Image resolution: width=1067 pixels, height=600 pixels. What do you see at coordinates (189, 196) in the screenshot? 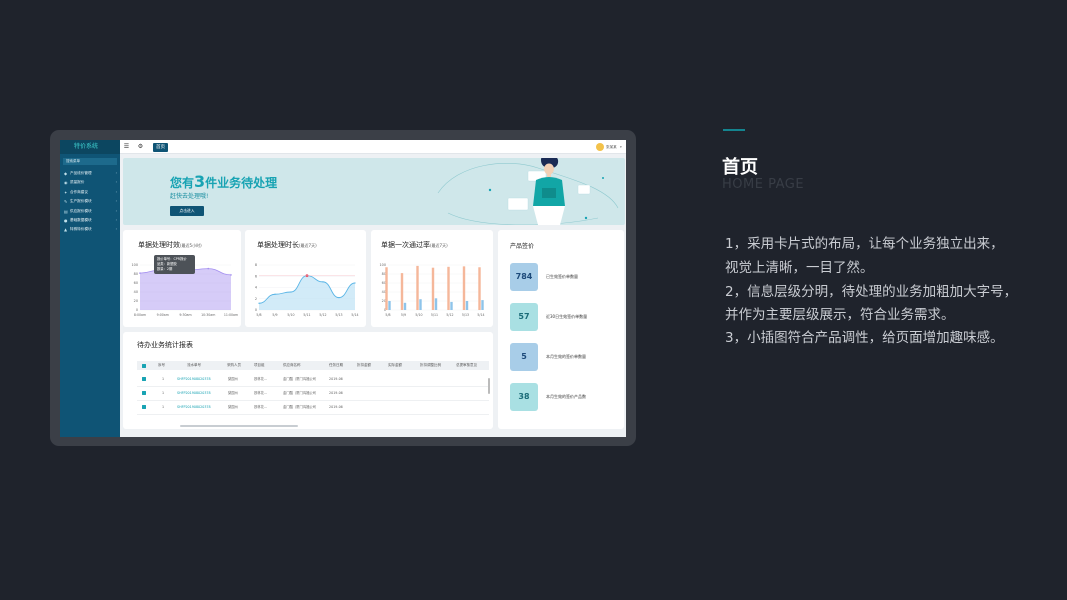
I see `banner-subtitle: 赶快去处理哦!` at bounding box center [189, 196].